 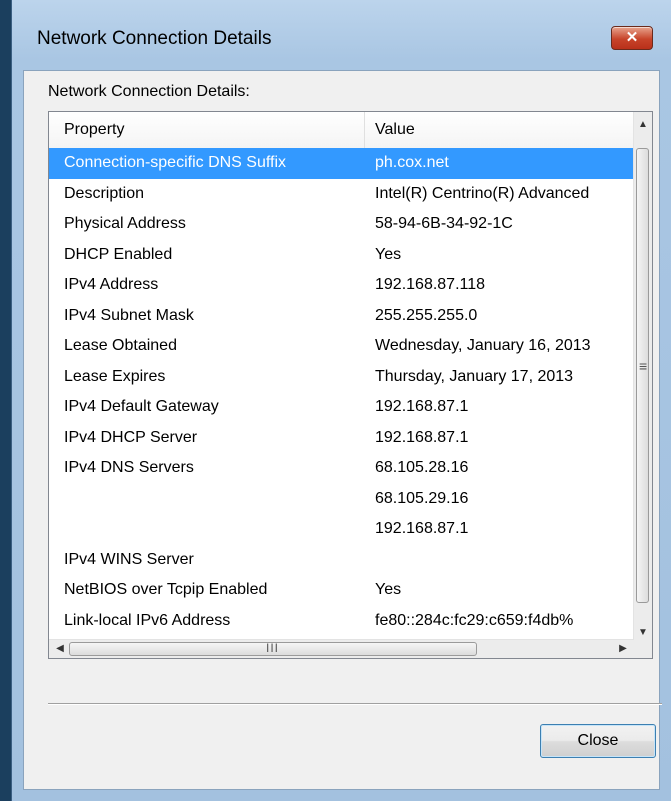 I want to click on column-header-property: Property, so click(x=207, y=130).